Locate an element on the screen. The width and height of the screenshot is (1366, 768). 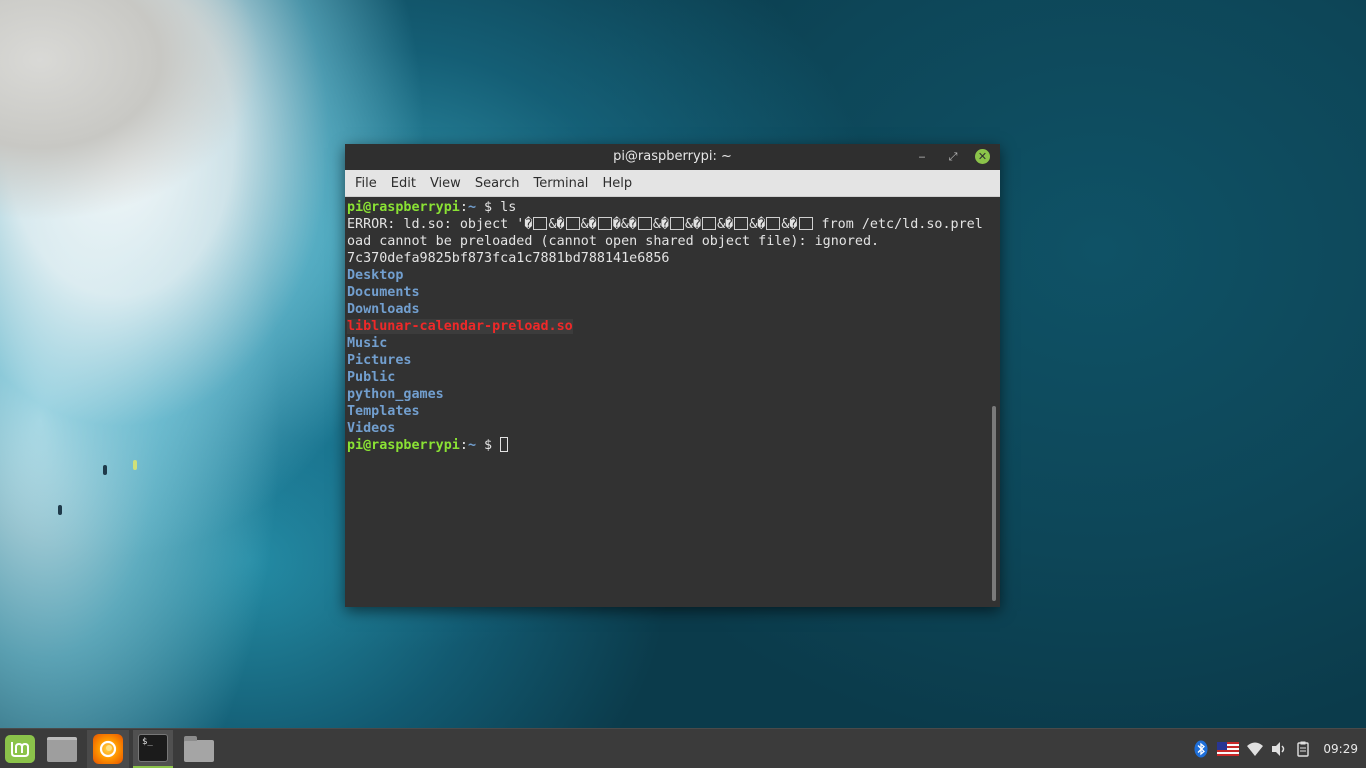
text-cursor is located at coordinates (504, 444).